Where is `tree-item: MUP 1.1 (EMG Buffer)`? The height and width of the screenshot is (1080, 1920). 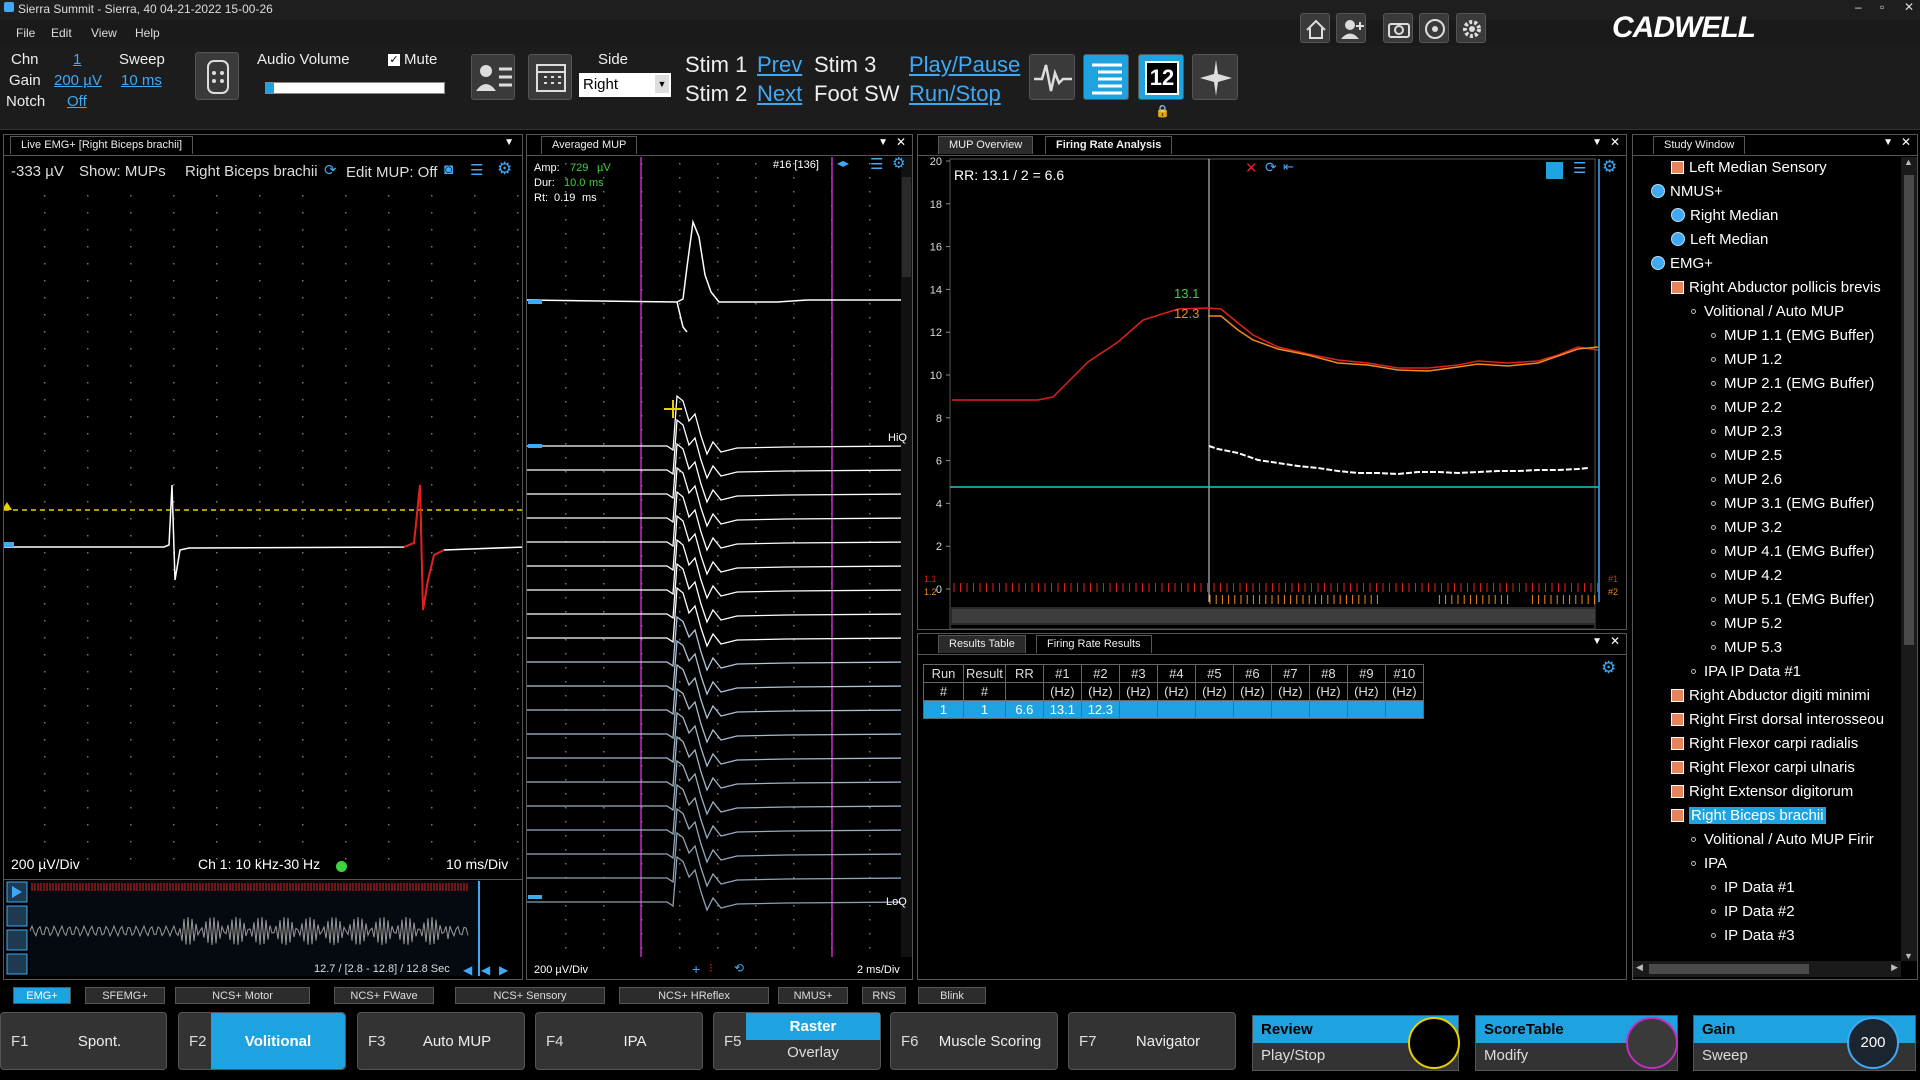 tree-item: MUP 1.1 (EMG Buffer) is located at coordinates (1792, 335).